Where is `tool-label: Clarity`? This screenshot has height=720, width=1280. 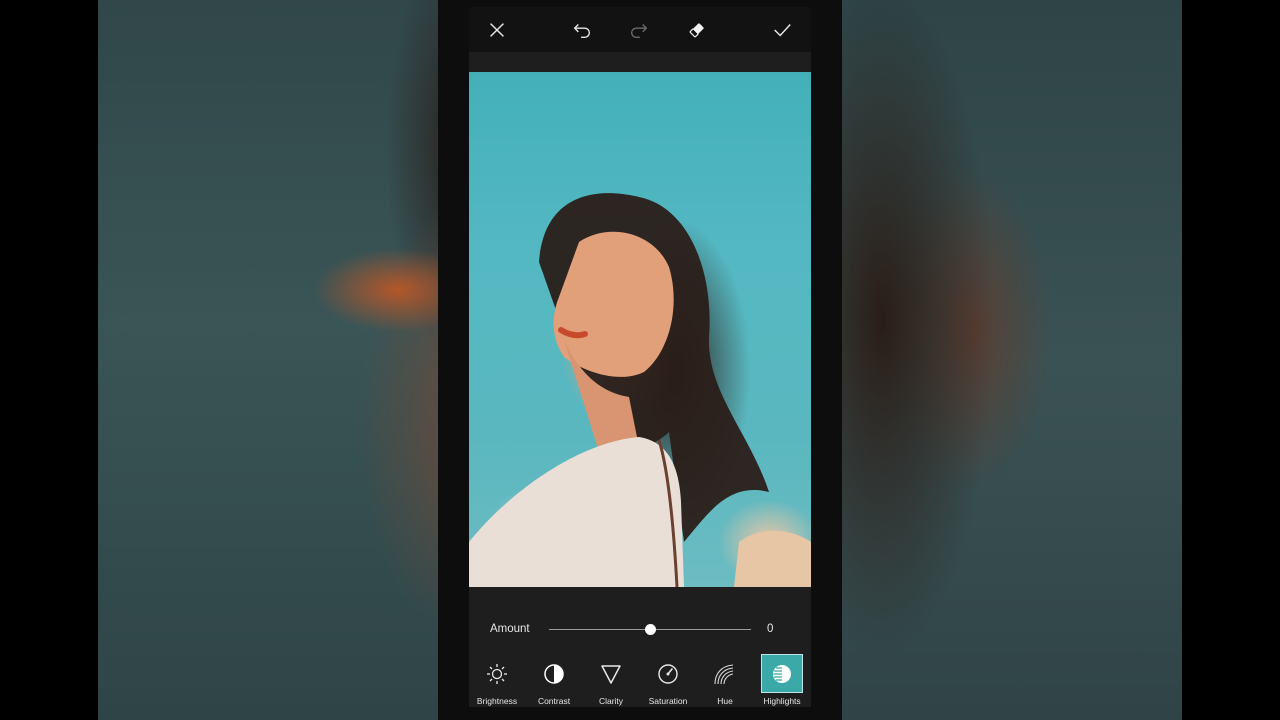
tool-label: Clarity is located at coordinates (611, 701).